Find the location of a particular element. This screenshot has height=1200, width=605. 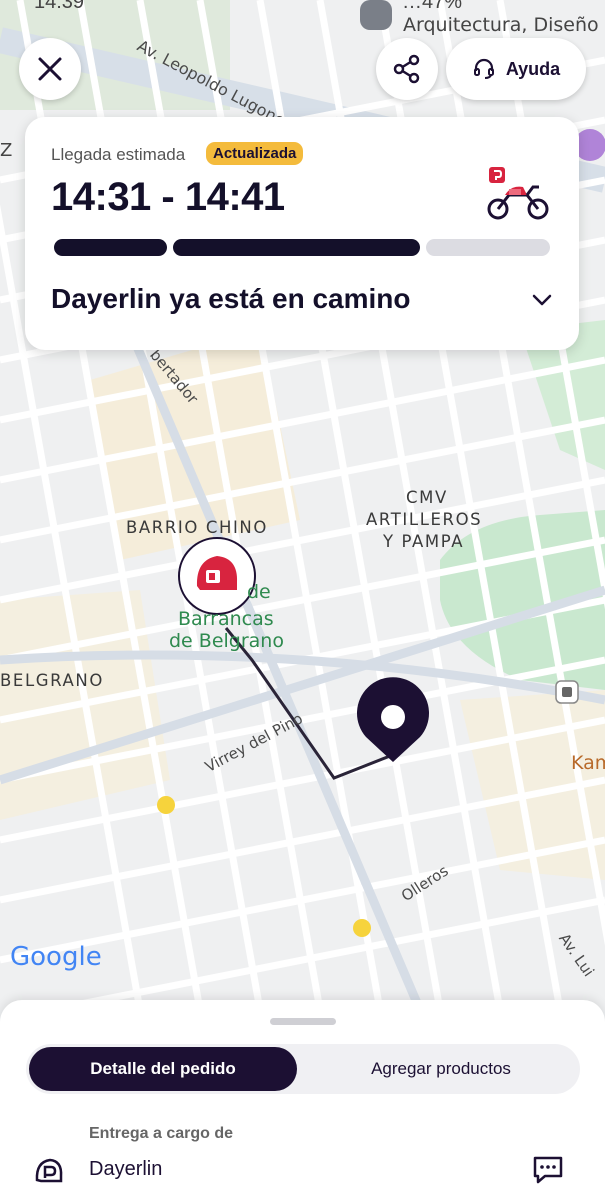

order-tabs: Detalle del pedido Agregar productos is located at coordinates (303, 1069).